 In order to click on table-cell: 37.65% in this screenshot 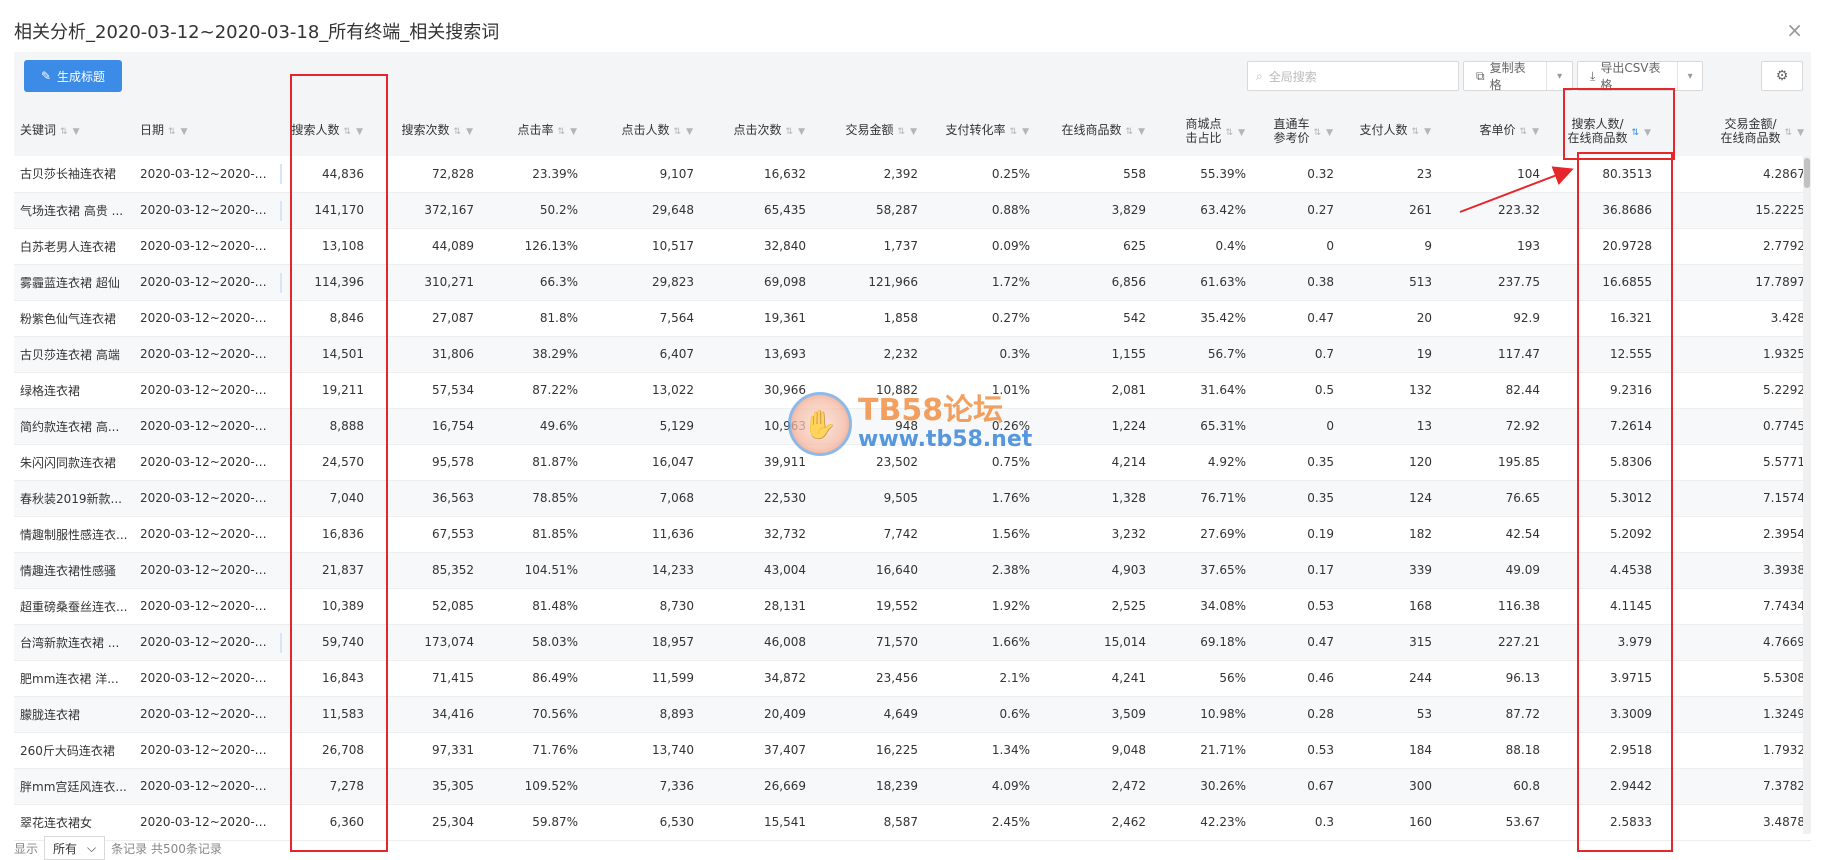, I will do `click(1223, 570)`.